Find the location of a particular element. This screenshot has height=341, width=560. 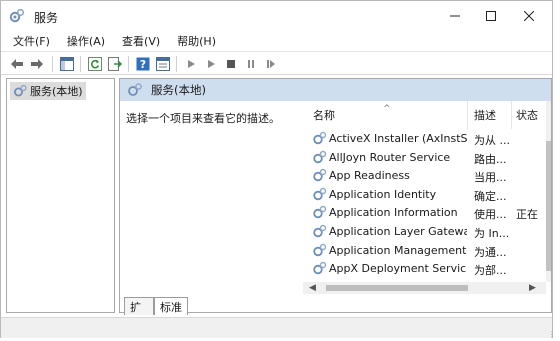

export-list-button is located at coordinates (115, 64).